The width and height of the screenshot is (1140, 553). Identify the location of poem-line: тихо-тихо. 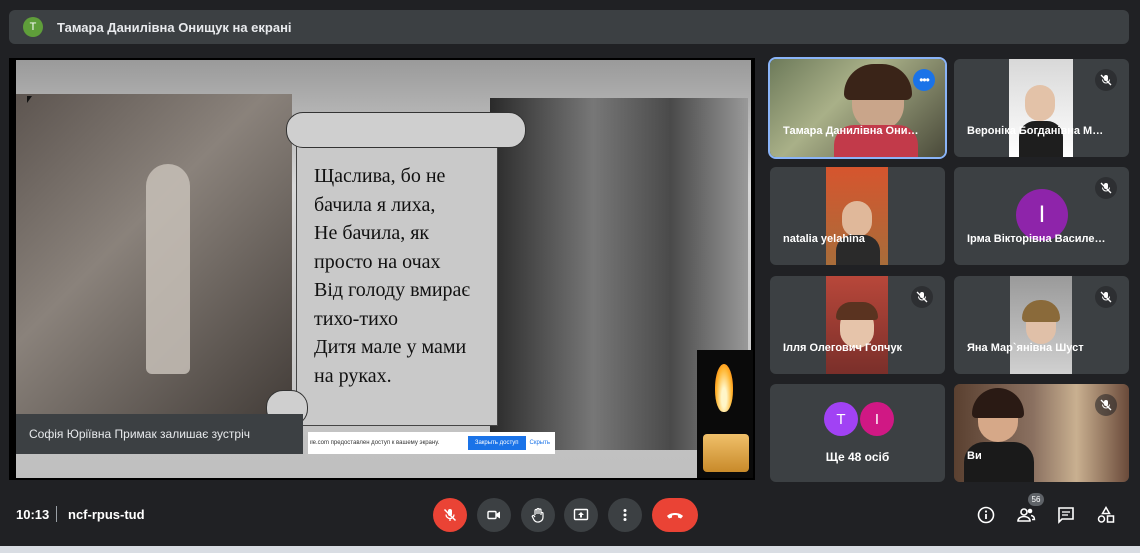
(356, 318).